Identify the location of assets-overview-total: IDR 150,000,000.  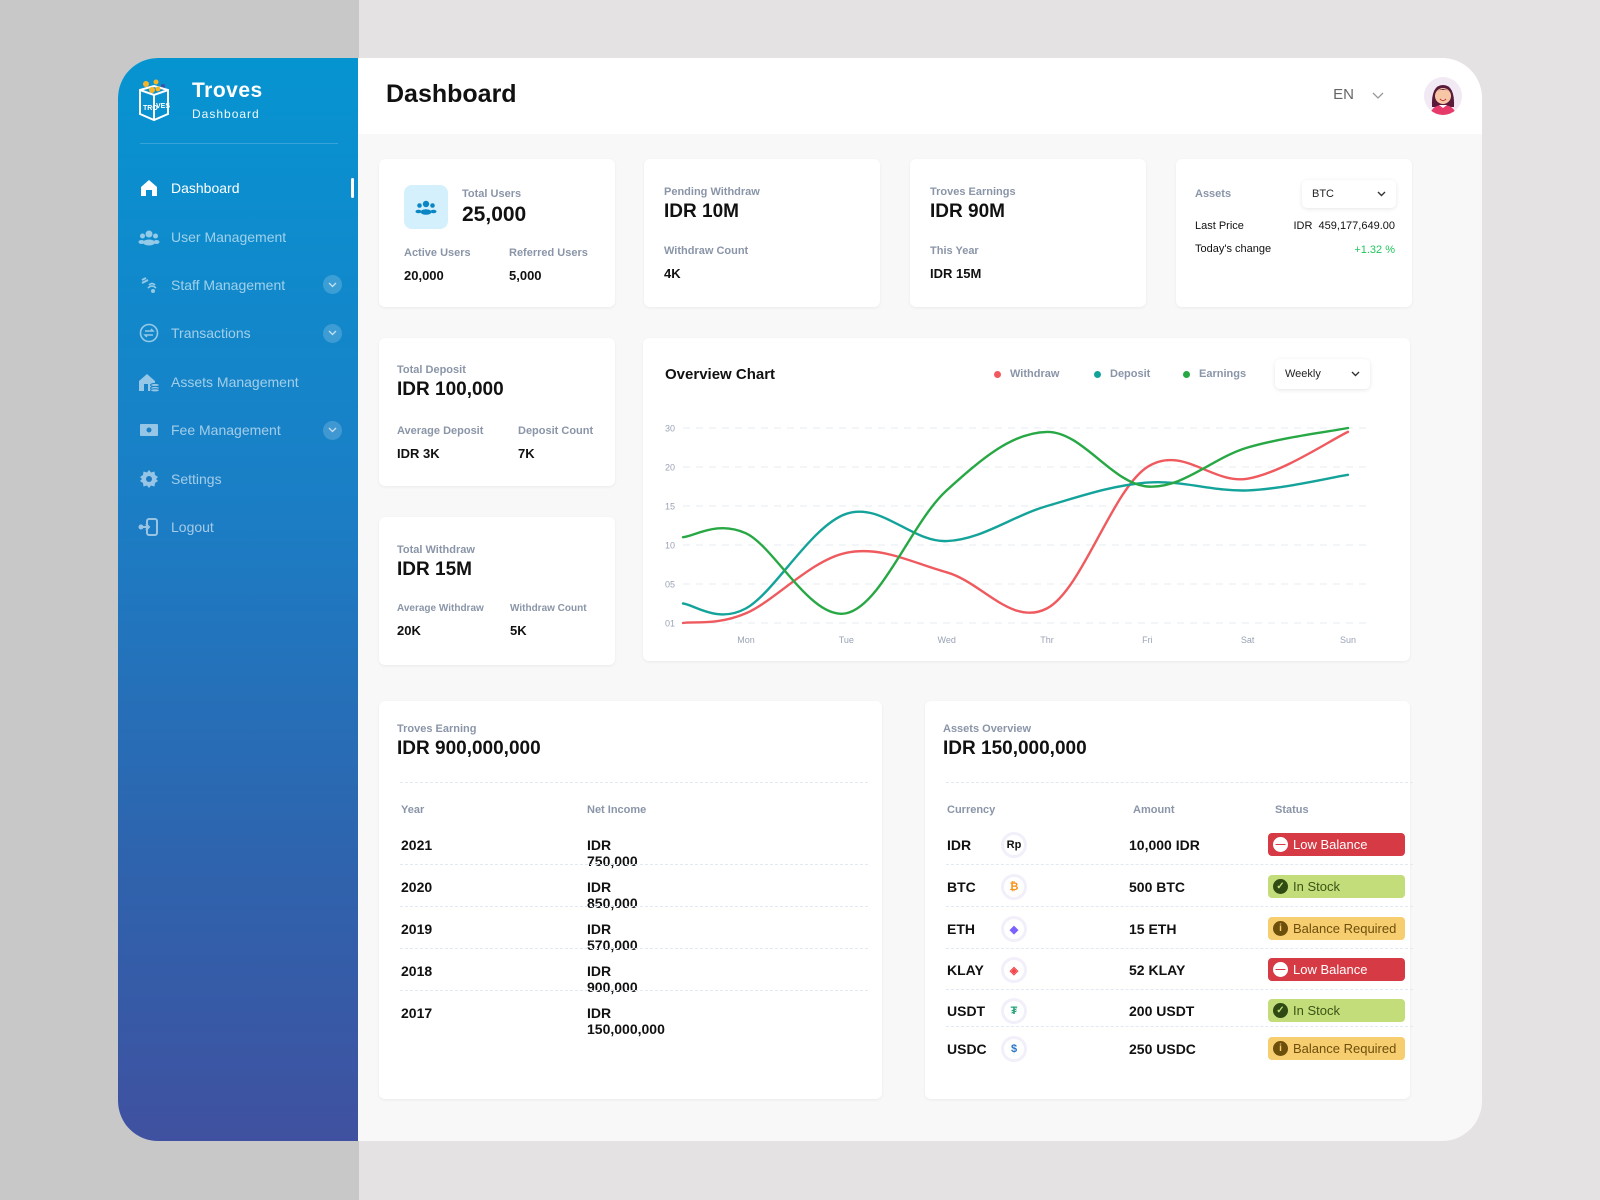
(1015, 748).